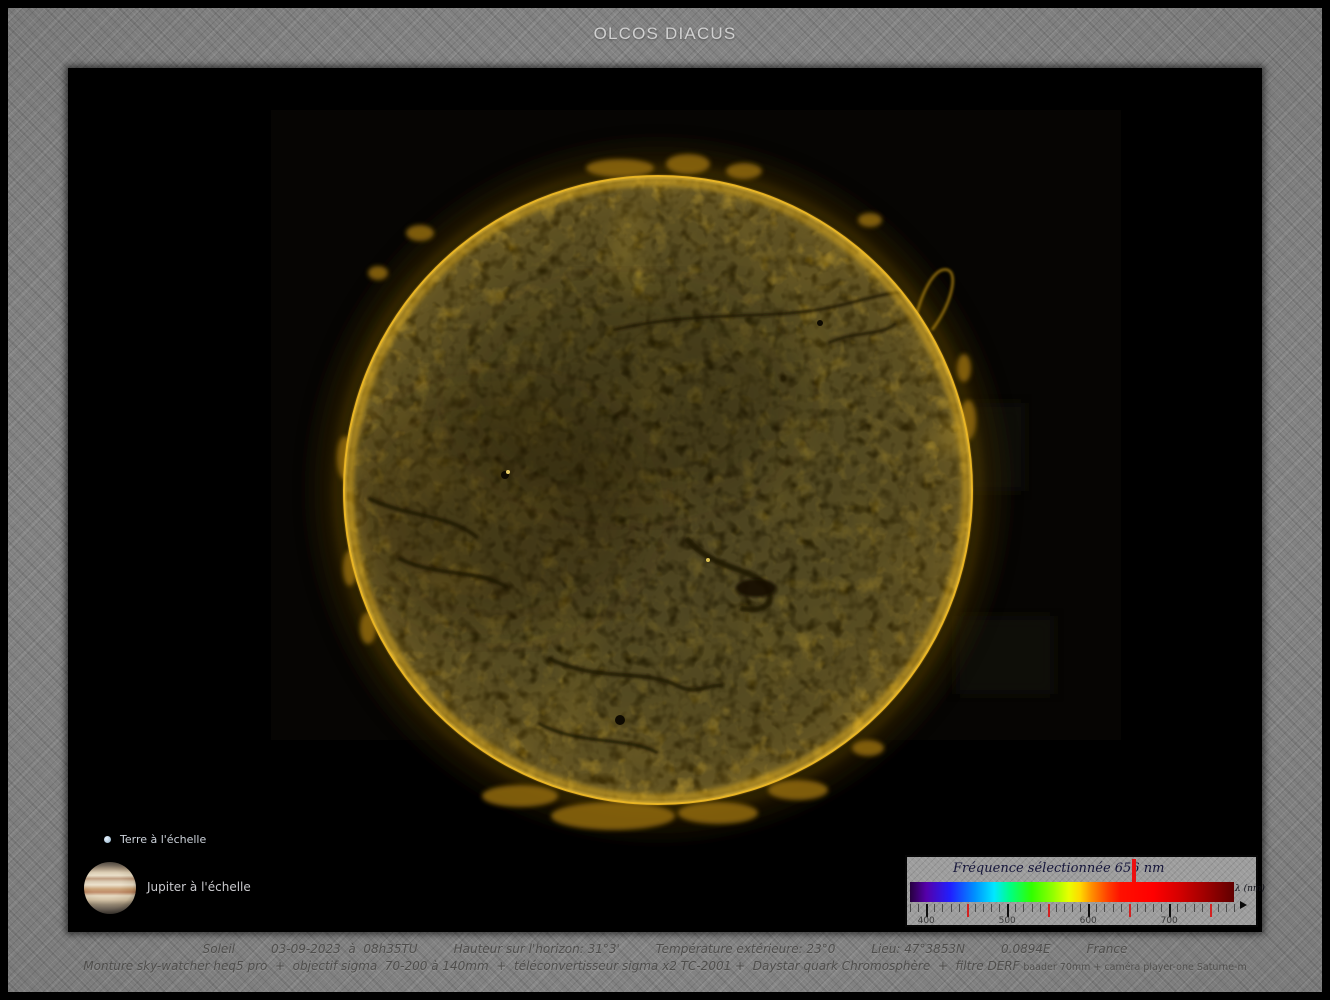  What do you see at coordinates (918, 949) in the screenshot?
I see `caption-segment: Lieu: 47°3853N` at bounding box center [918, 949].